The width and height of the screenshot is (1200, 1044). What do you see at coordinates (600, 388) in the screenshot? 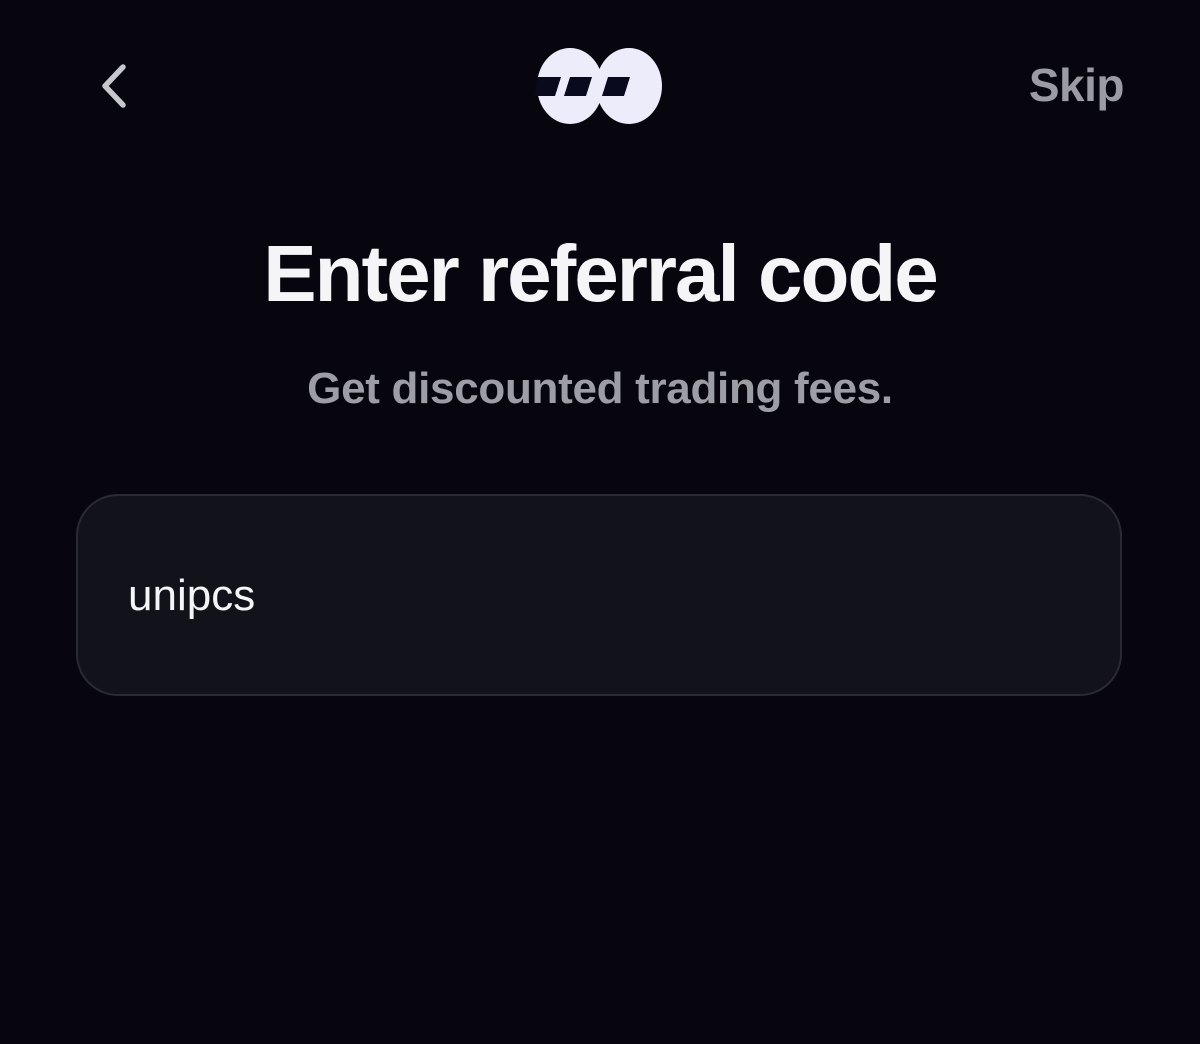
I see `page-subtitle: Get discounted trading fees.` at bounding box center [600, 388].